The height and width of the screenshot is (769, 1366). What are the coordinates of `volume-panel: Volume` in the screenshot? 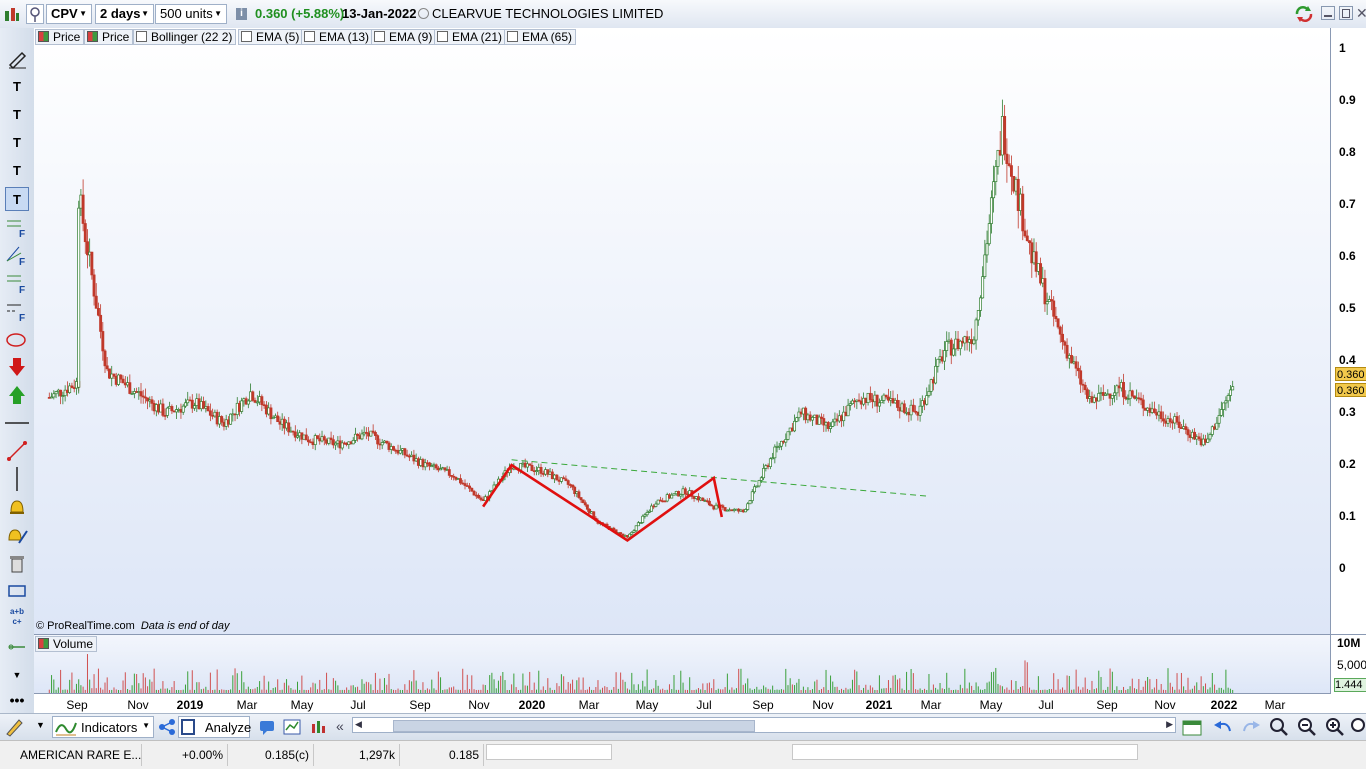 It's located at (682, 664).